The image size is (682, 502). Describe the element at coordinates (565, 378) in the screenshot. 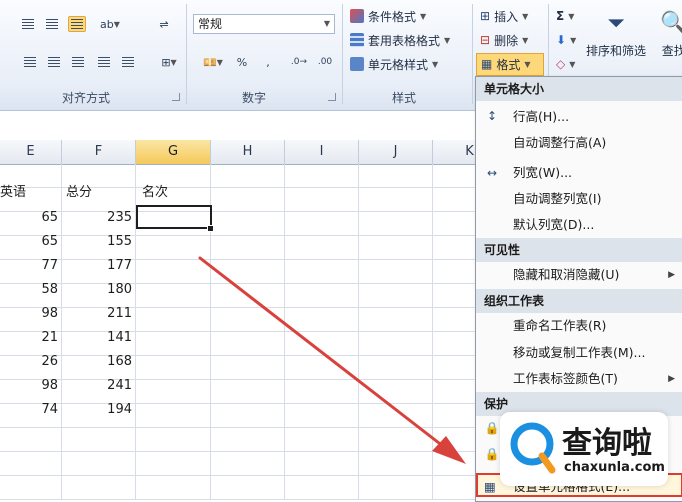

I see `tab-color-label: 工作表标签颜色(T)` at that location.